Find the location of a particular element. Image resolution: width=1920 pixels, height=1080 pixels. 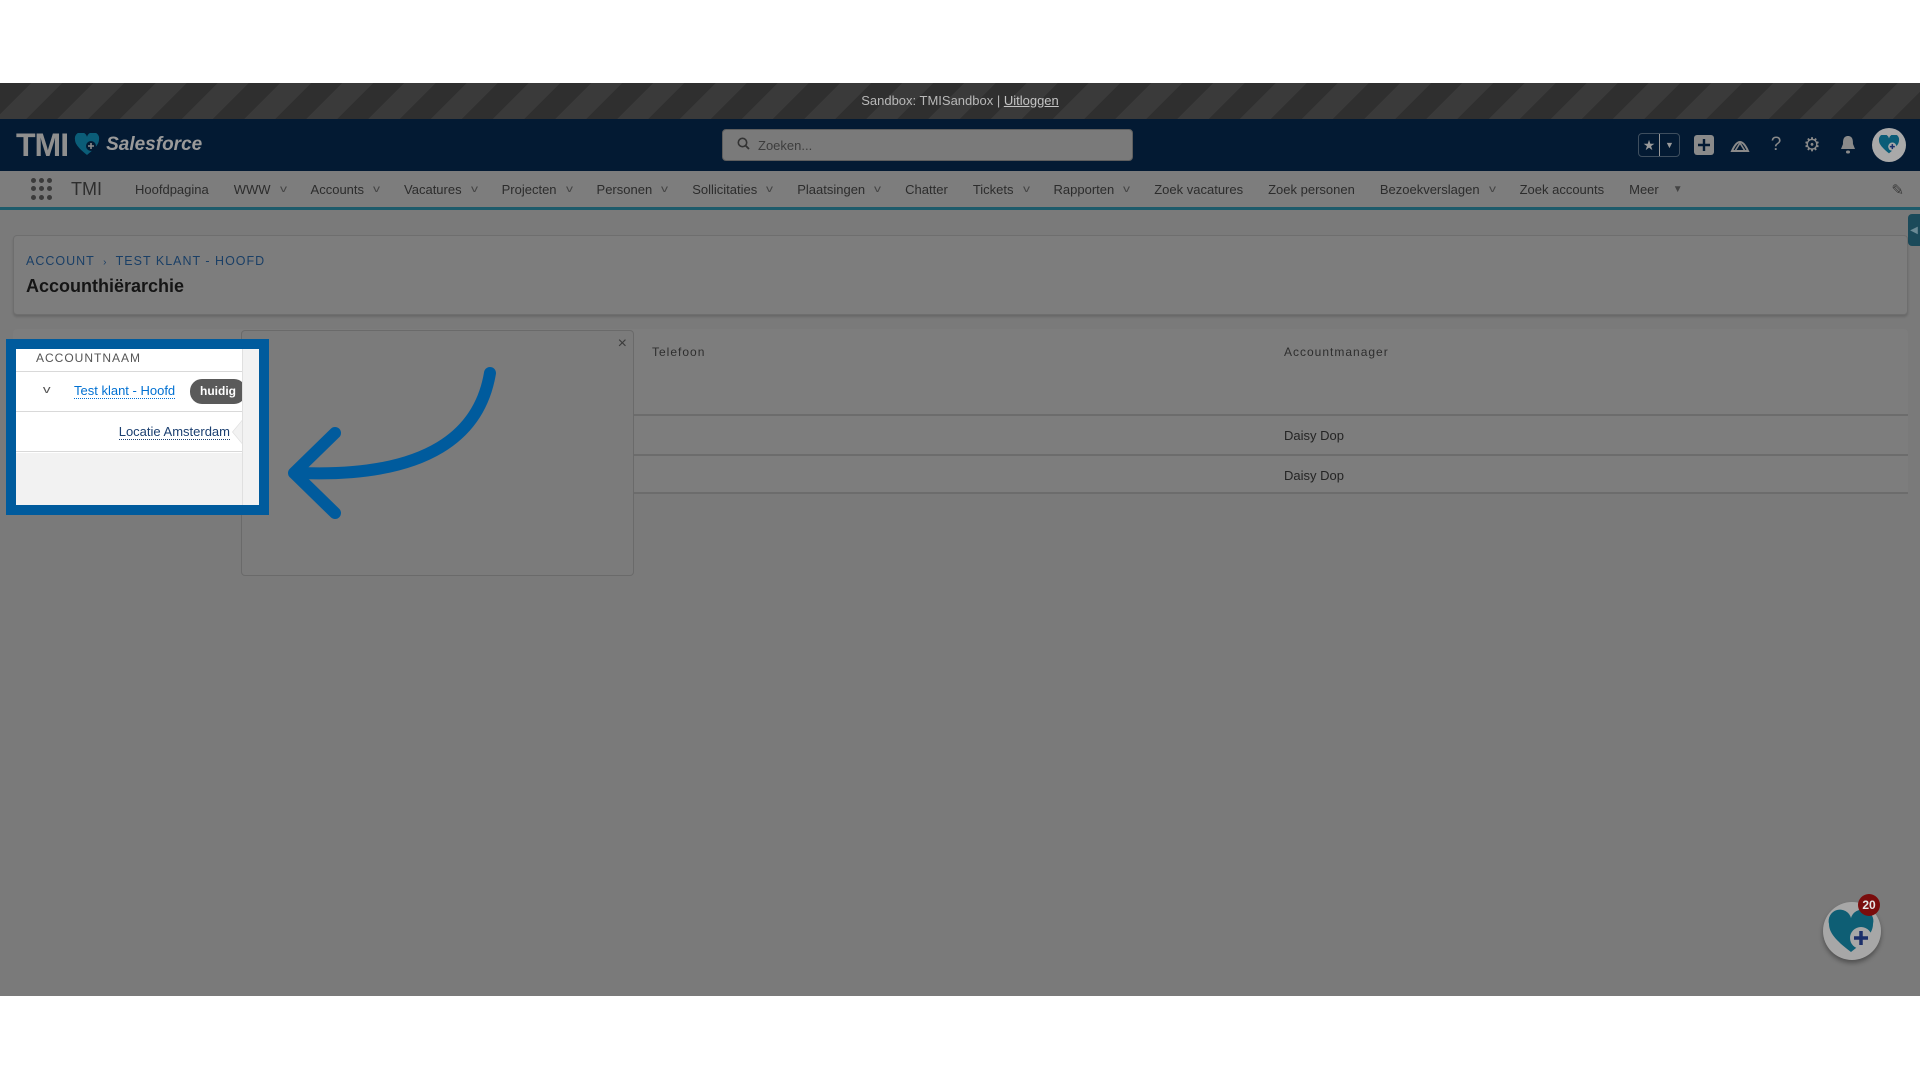

global-search is located at coordinates (927, 145).